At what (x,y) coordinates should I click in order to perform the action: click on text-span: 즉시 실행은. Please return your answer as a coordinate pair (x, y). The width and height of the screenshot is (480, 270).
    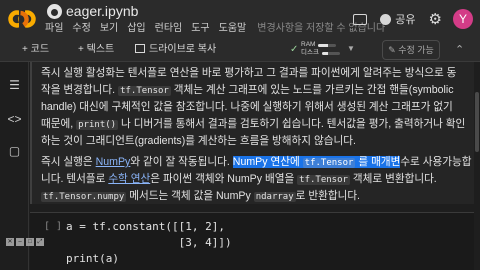
    Looking at the image, I should click on (68, 162).